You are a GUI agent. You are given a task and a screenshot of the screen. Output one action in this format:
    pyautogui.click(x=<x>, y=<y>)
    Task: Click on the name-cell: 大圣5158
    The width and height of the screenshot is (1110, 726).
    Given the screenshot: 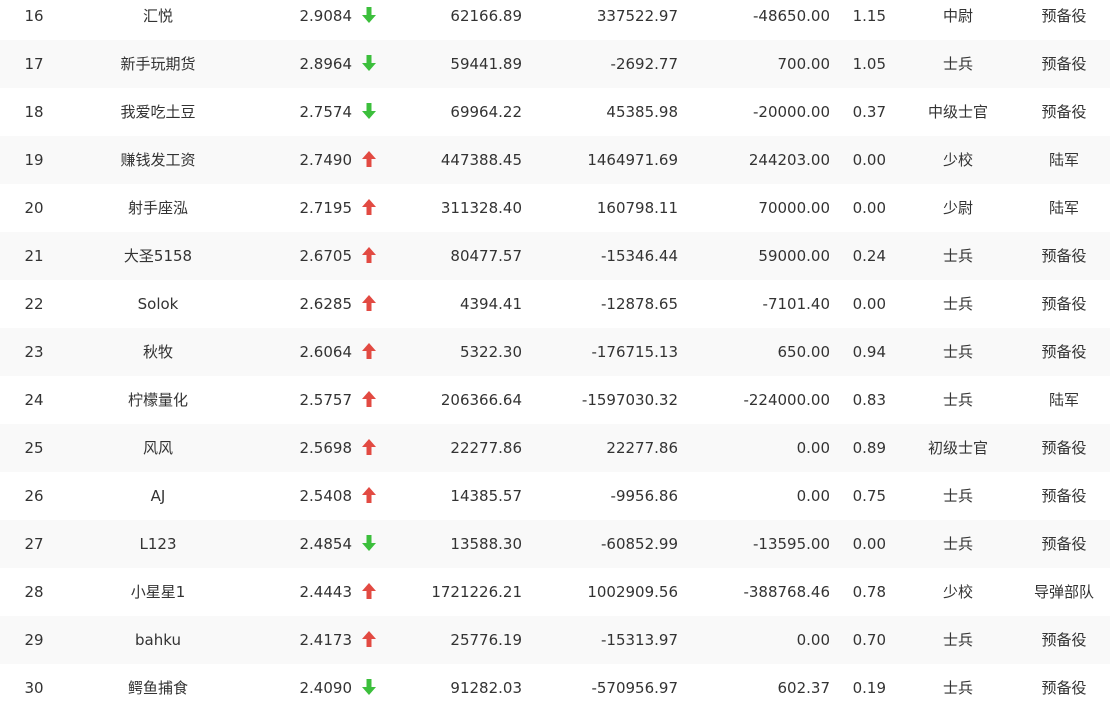 What is the action you would take?
    pyautogui.click(x=158, y=256)
    